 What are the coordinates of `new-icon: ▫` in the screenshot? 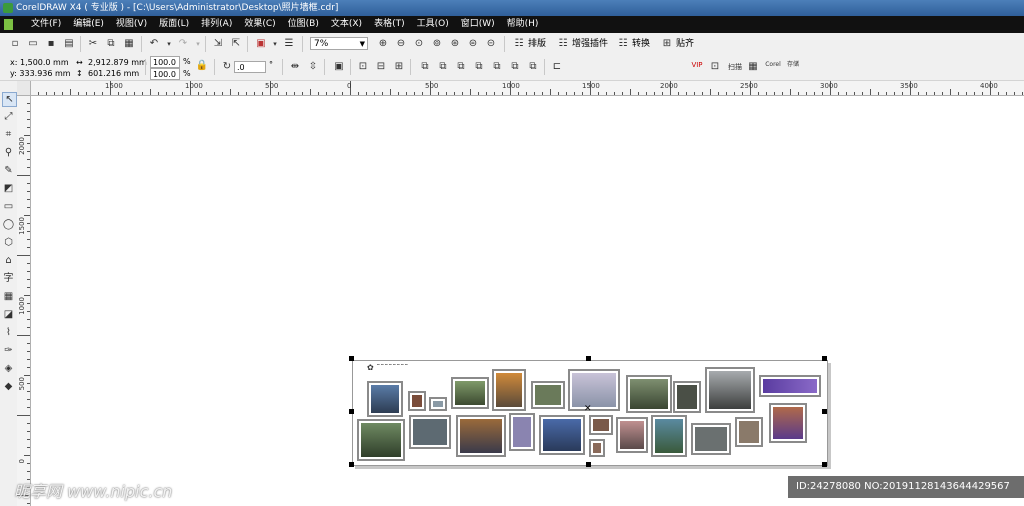 It's located at (15, 44).